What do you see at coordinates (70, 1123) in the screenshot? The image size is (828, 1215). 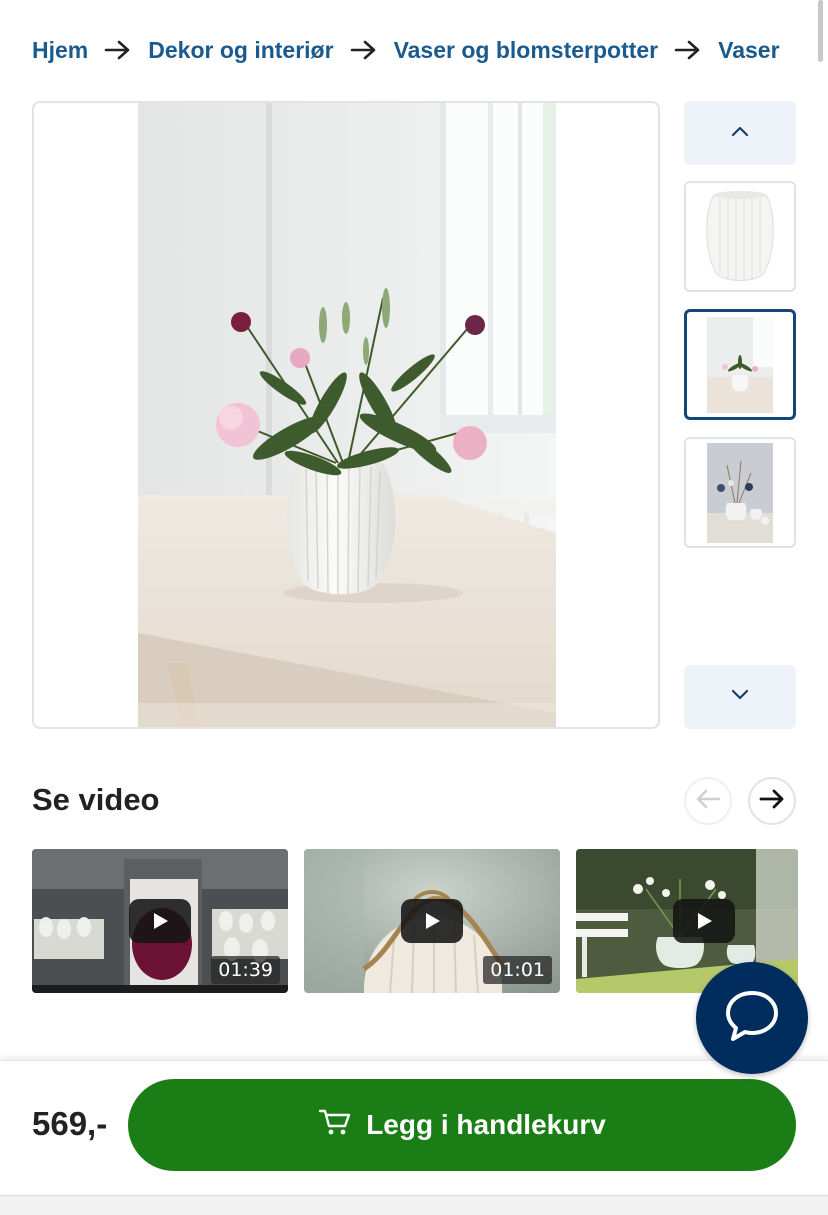 I see `product-price: 569,-` at bounding box center [70, 1123].